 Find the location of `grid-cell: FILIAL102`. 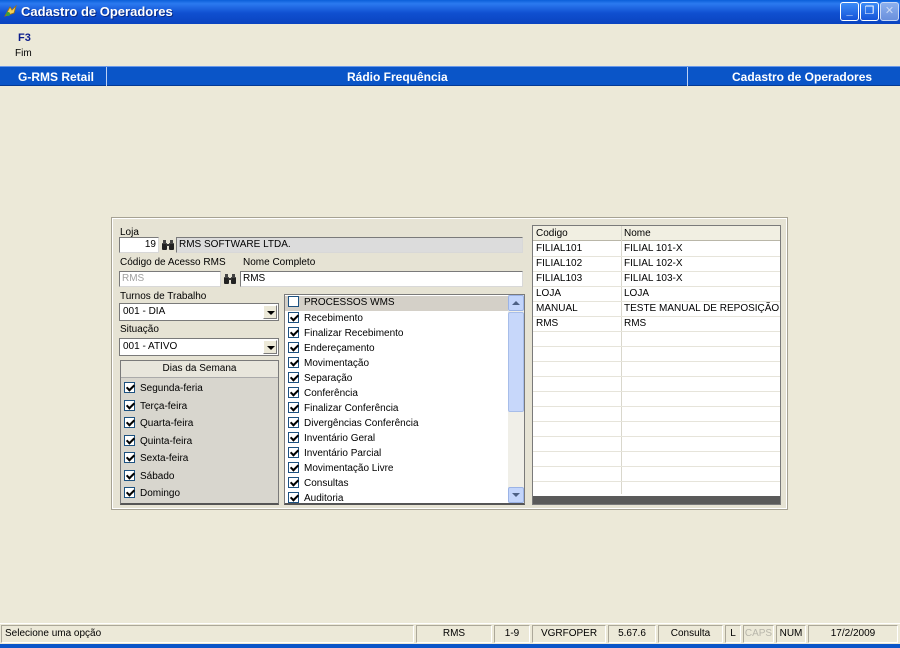

grid-cell: FILIAL102 is located at coordinates (559, 264).